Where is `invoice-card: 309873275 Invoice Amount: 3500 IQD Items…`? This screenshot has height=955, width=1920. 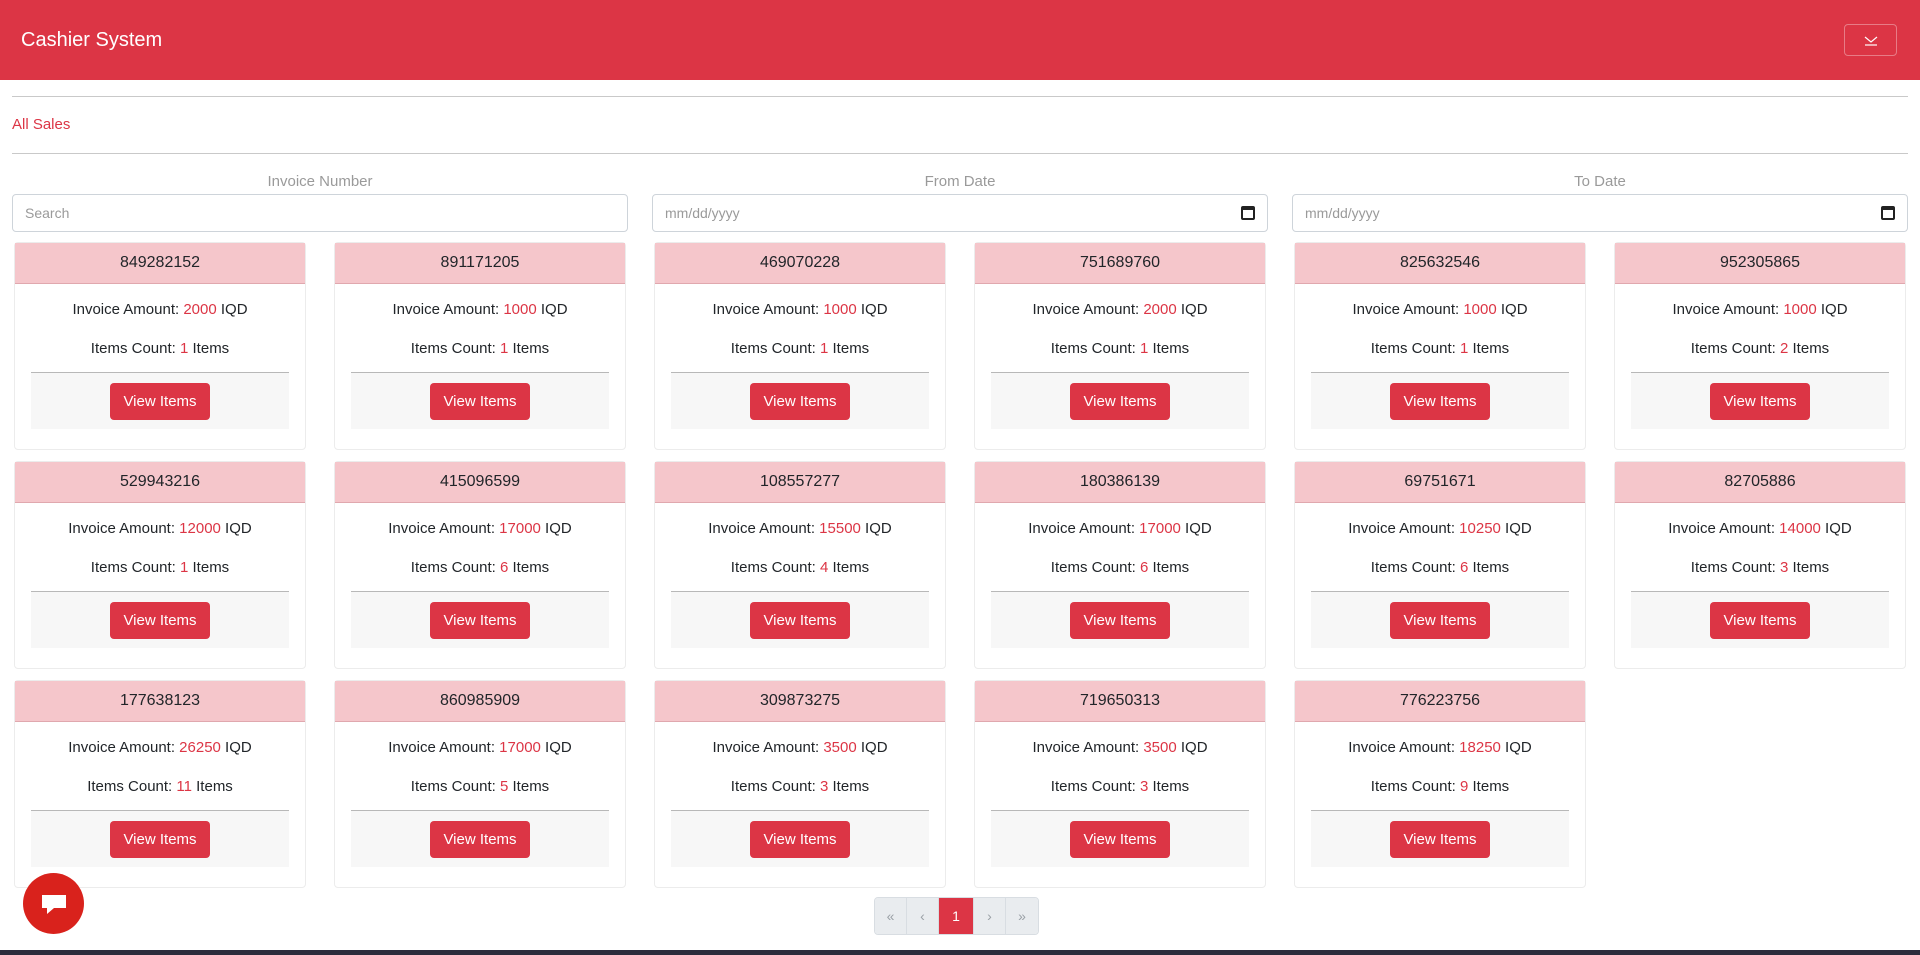 invoice-card: 309873275 Invoice Amount: 3500 IQD Items… is located at coordinates (800, 784).